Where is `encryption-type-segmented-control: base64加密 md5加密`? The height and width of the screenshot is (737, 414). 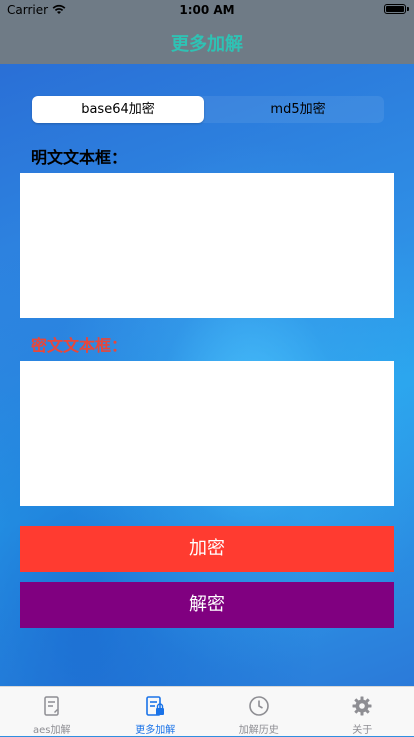 encryption-type-segmented-control: base64加密 md5加密 is located at coordinates (208, 109).